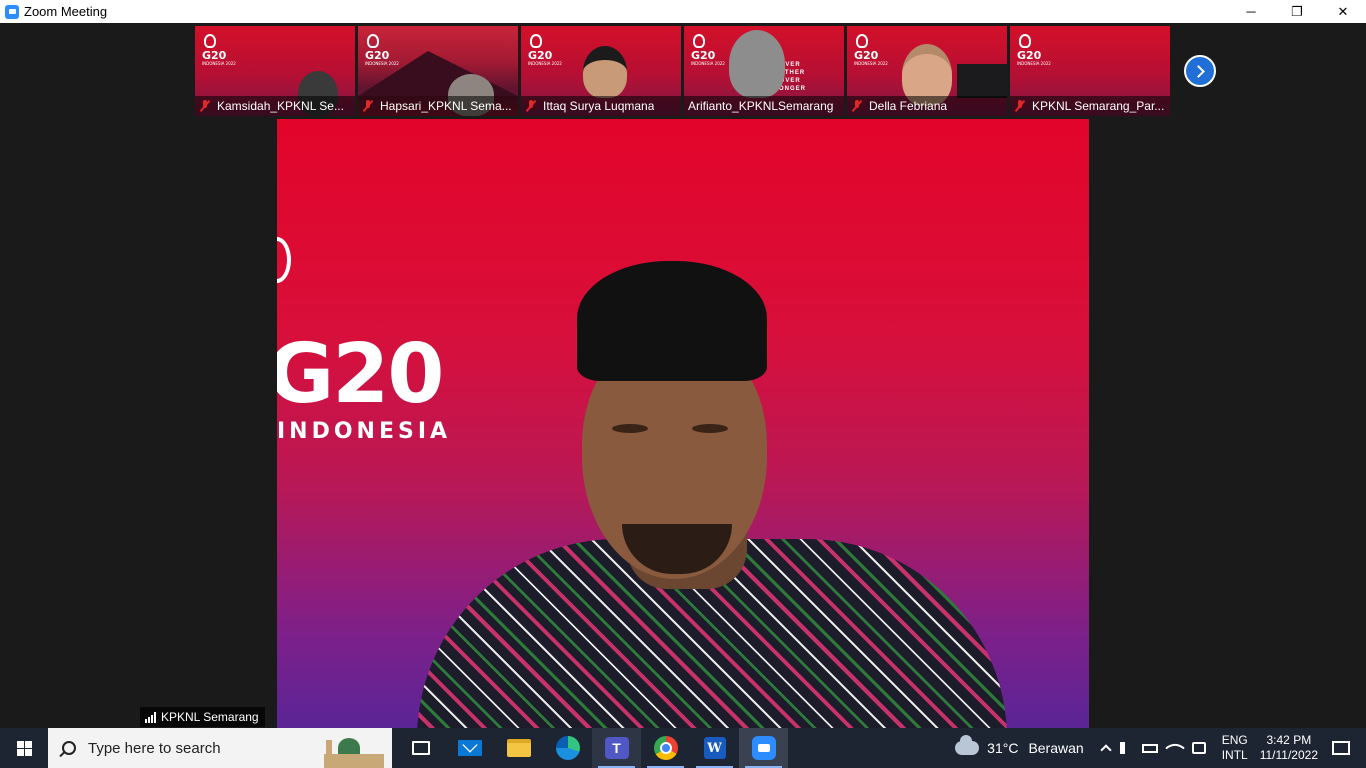 The image size is (1366, 768). I want to click on restore-button: ❐, so click(1297, 11).